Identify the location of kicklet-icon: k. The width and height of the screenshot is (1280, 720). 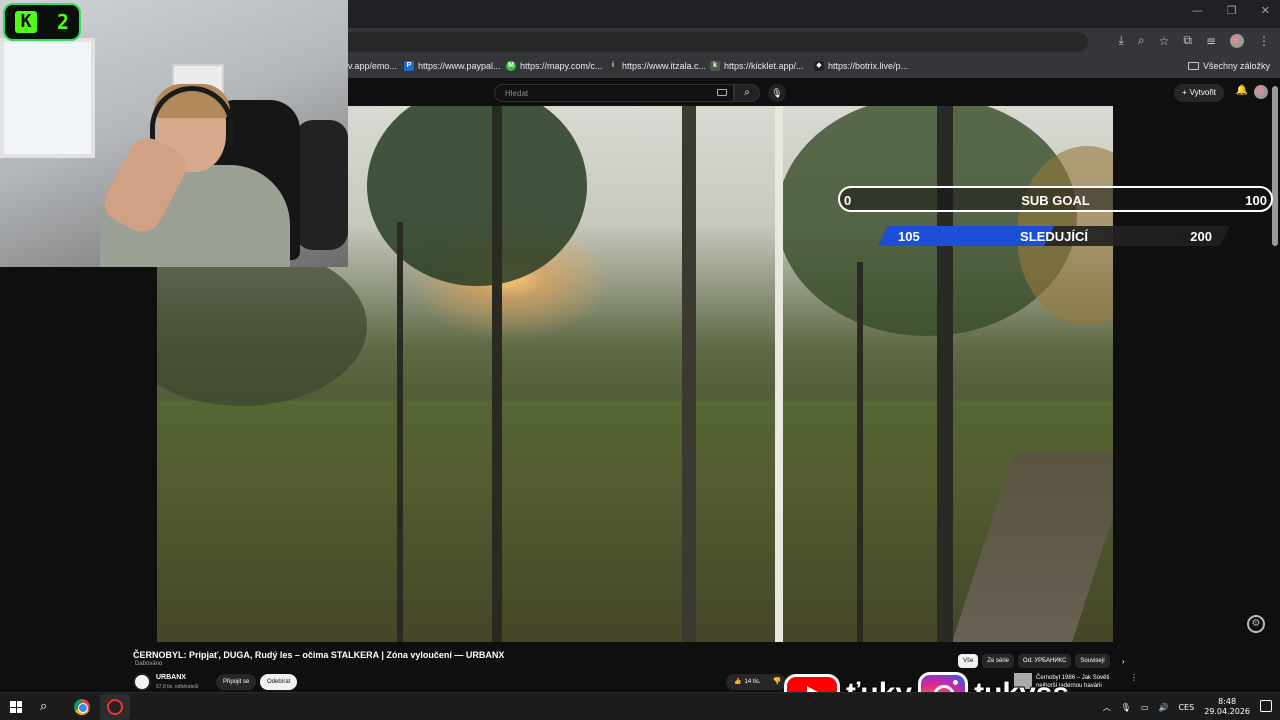
(715, 66).